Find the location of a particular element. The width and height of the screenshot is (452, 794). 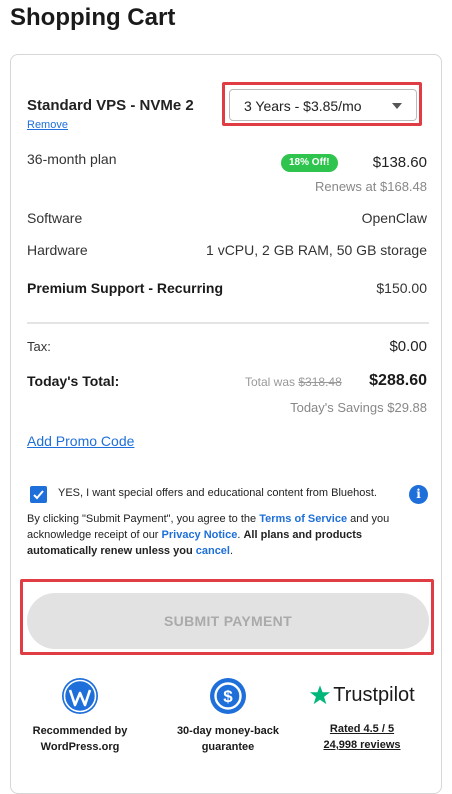

terms-of-service-link: Terms of Service is located at coordinates (303, 519).